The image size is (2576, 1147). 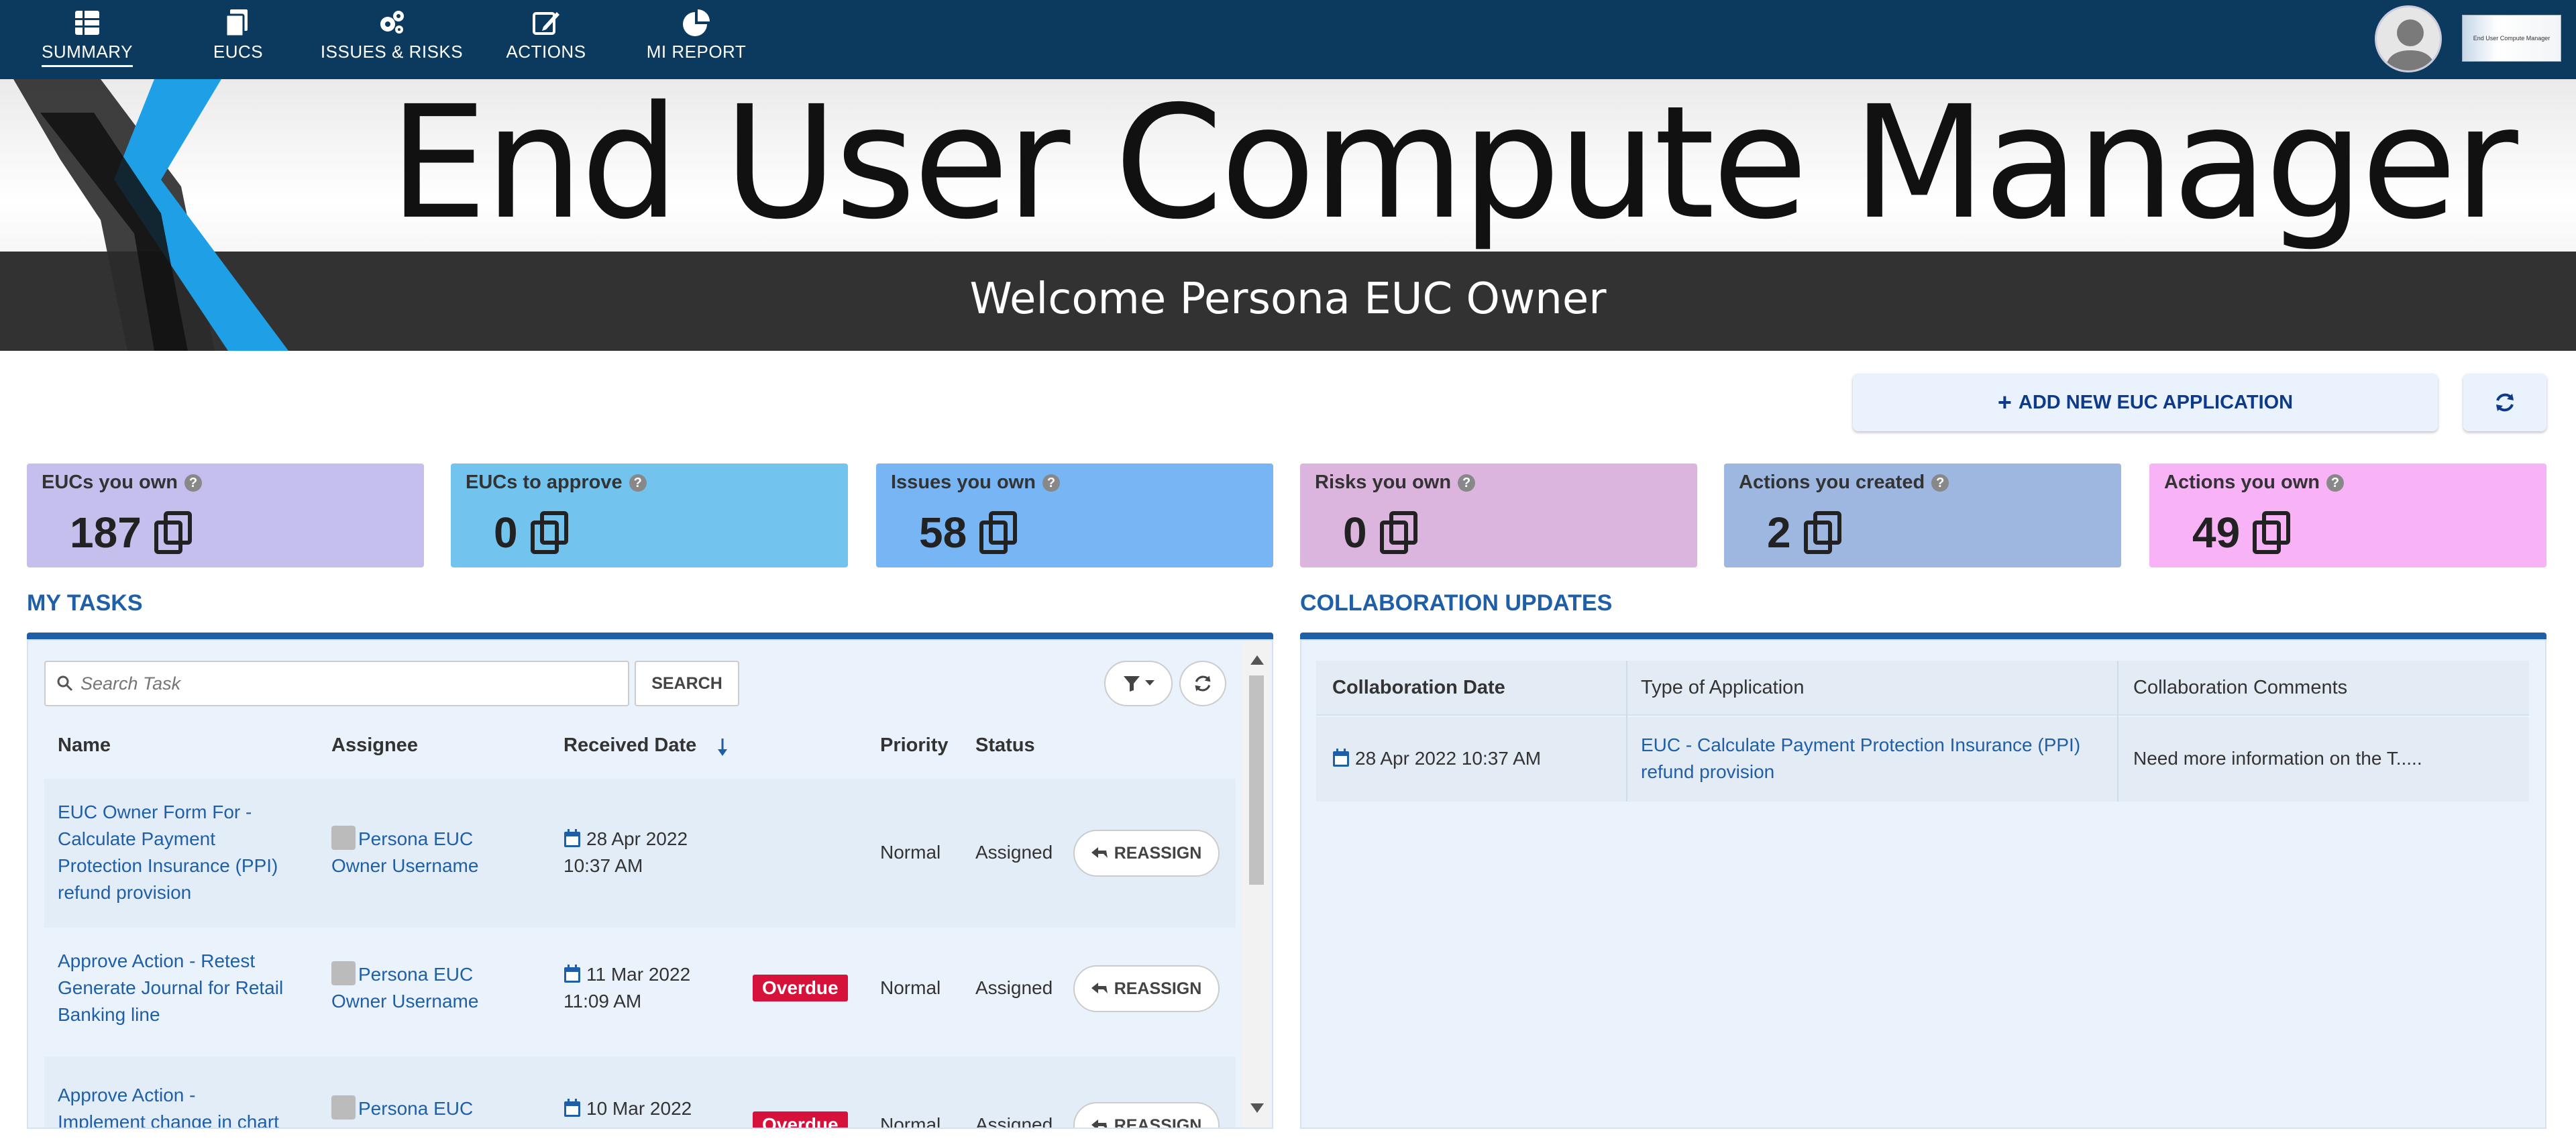 I want to click on refresh-button, so click(x=2504, y=402).